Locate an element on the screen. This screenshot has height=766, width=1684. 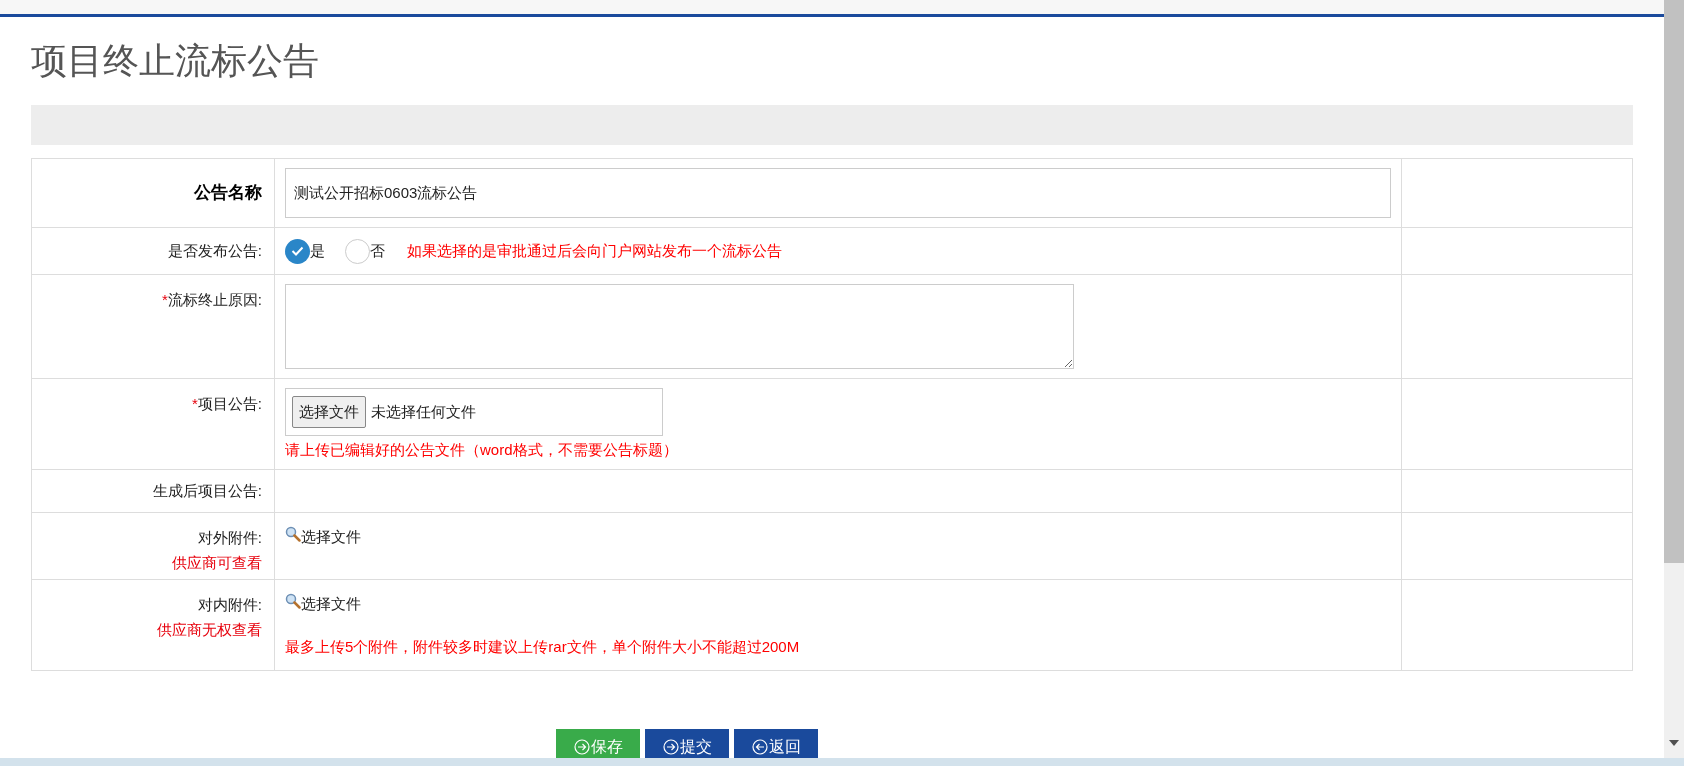
scroll-down-icon is located at coordinates (1674, 743).